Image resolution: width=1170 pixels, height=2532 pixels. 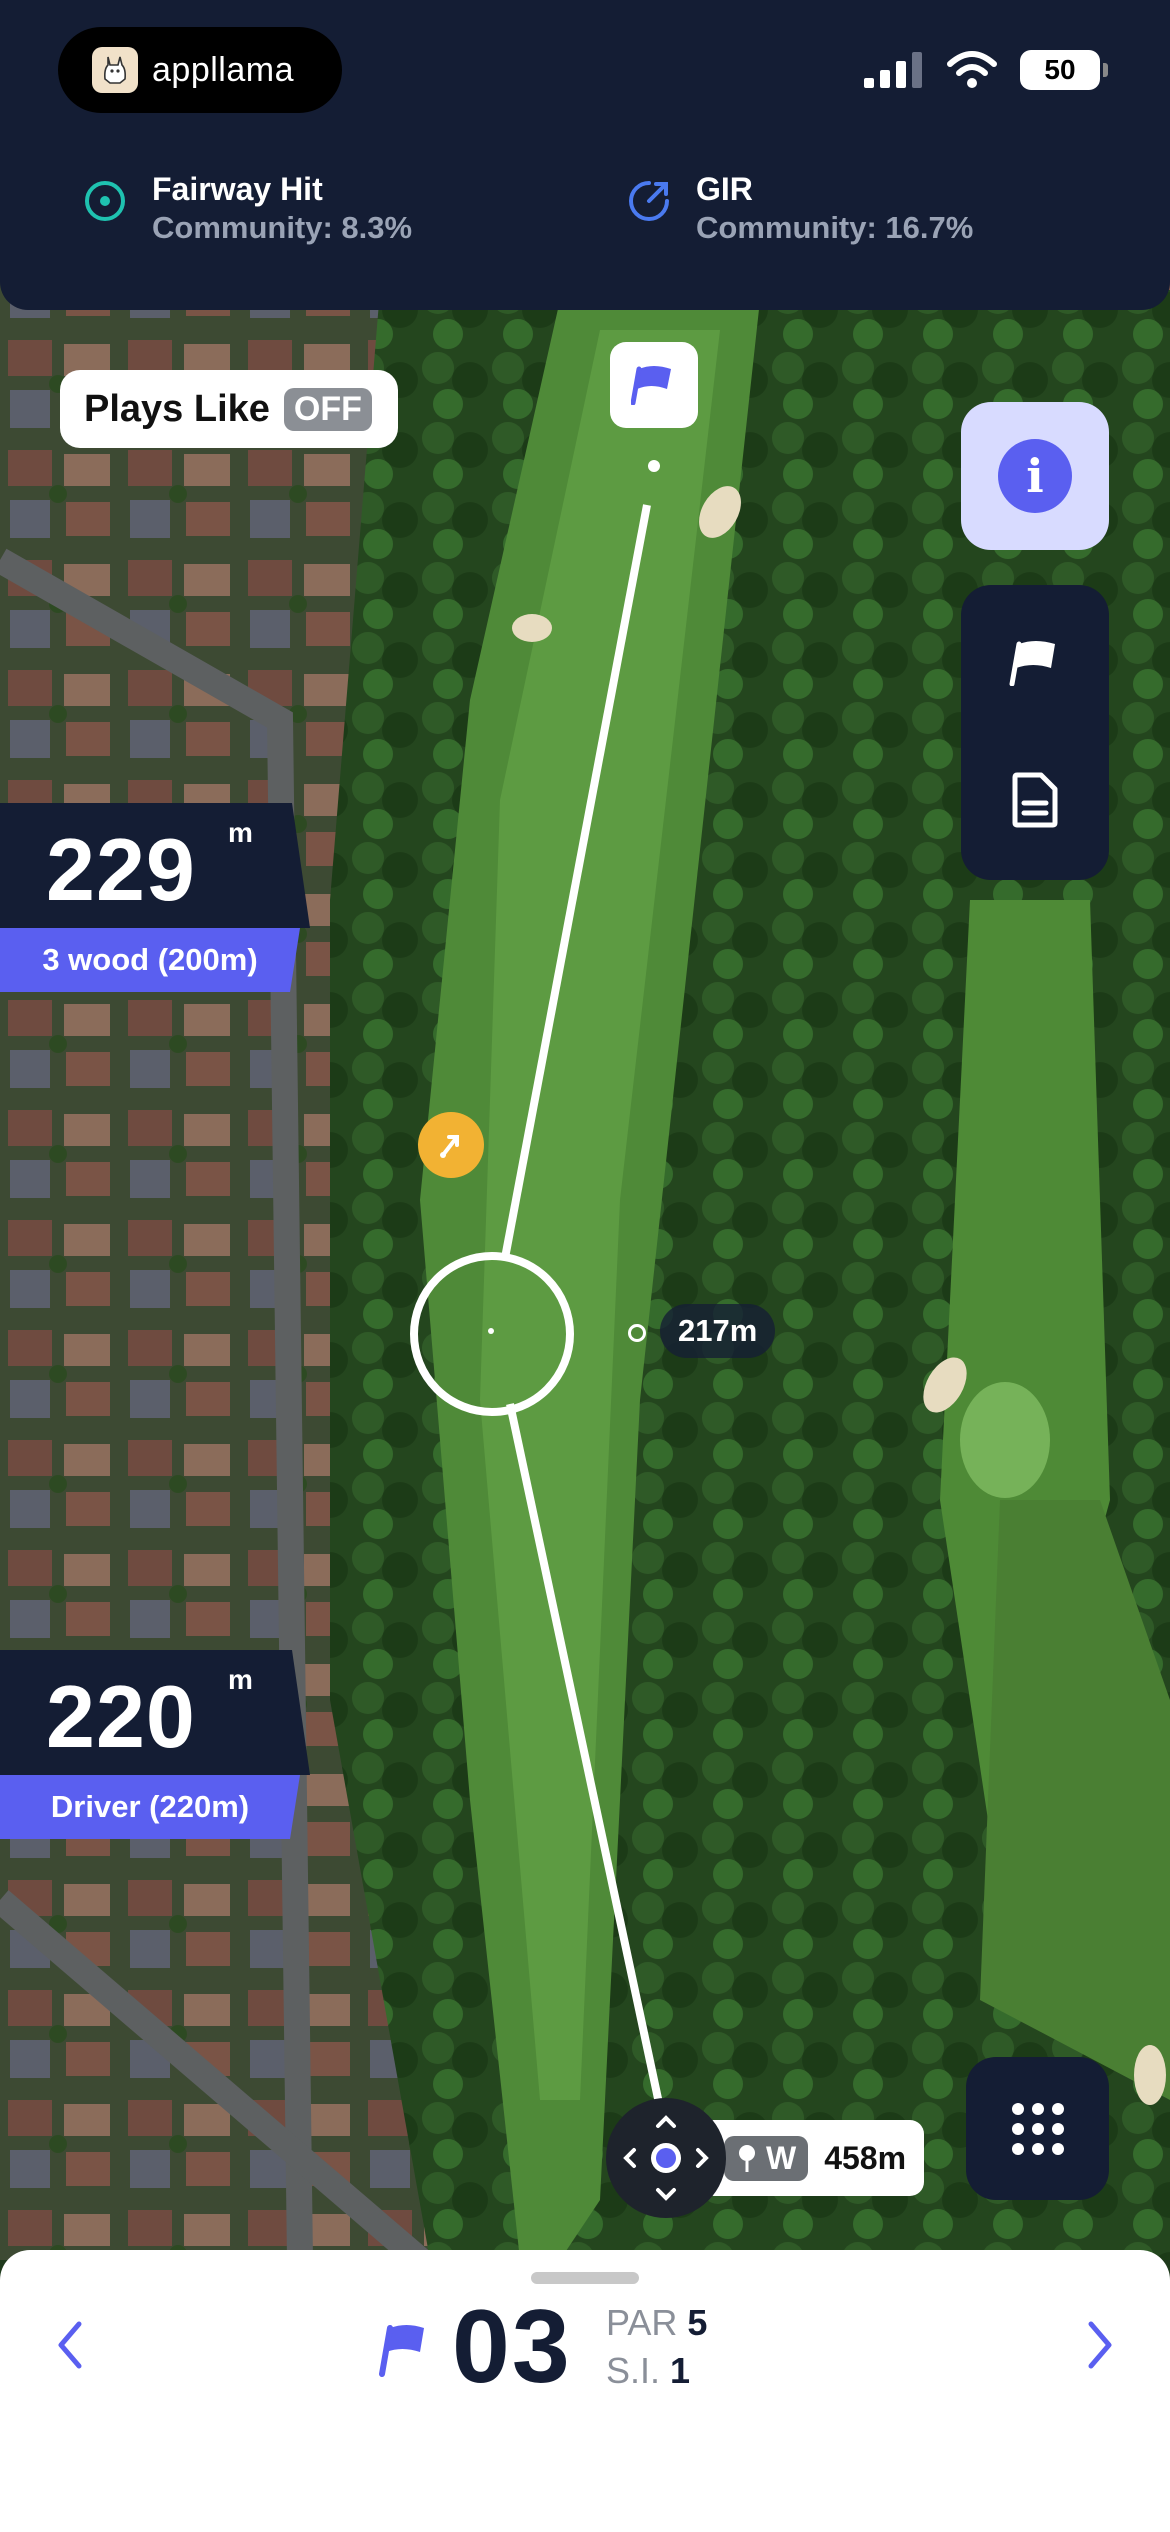 What do you see at coordinates (799, 209) in the screenshot?
I see `gir-stat: GIR Community: 16.7%` at bounding box center [799, 209].